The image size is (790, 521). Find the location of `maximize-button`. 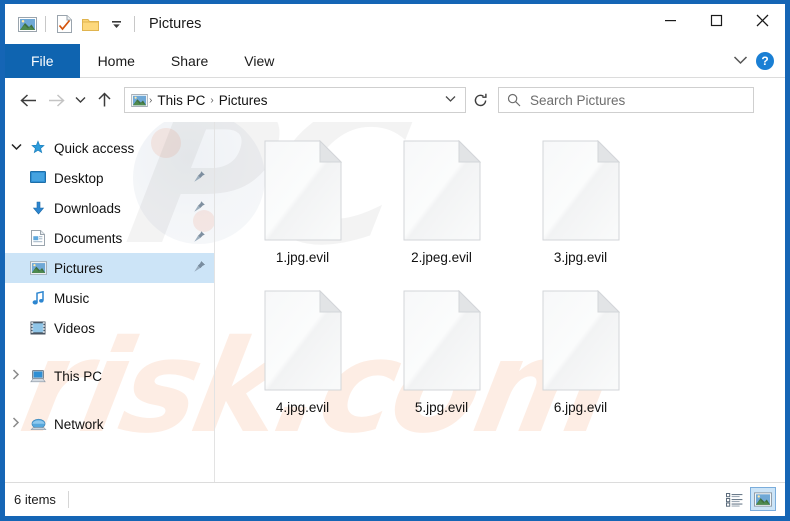

maximize-button is located at coordinates (716, 20).